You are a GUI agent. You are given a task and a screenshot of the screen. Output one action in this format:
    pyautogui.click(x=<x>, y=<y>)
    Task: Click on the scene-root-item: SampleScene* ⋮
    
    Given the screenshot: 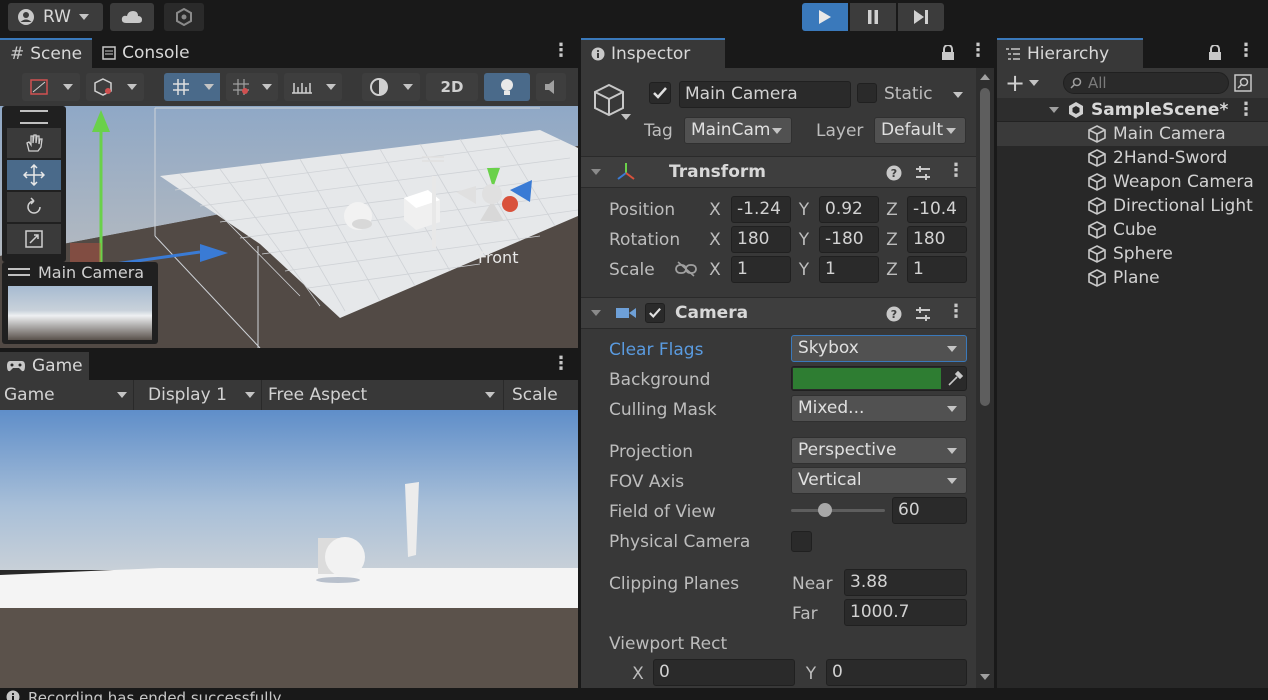 What is the action you would take?
    pyautogui.click(x=1132, y=110)
    